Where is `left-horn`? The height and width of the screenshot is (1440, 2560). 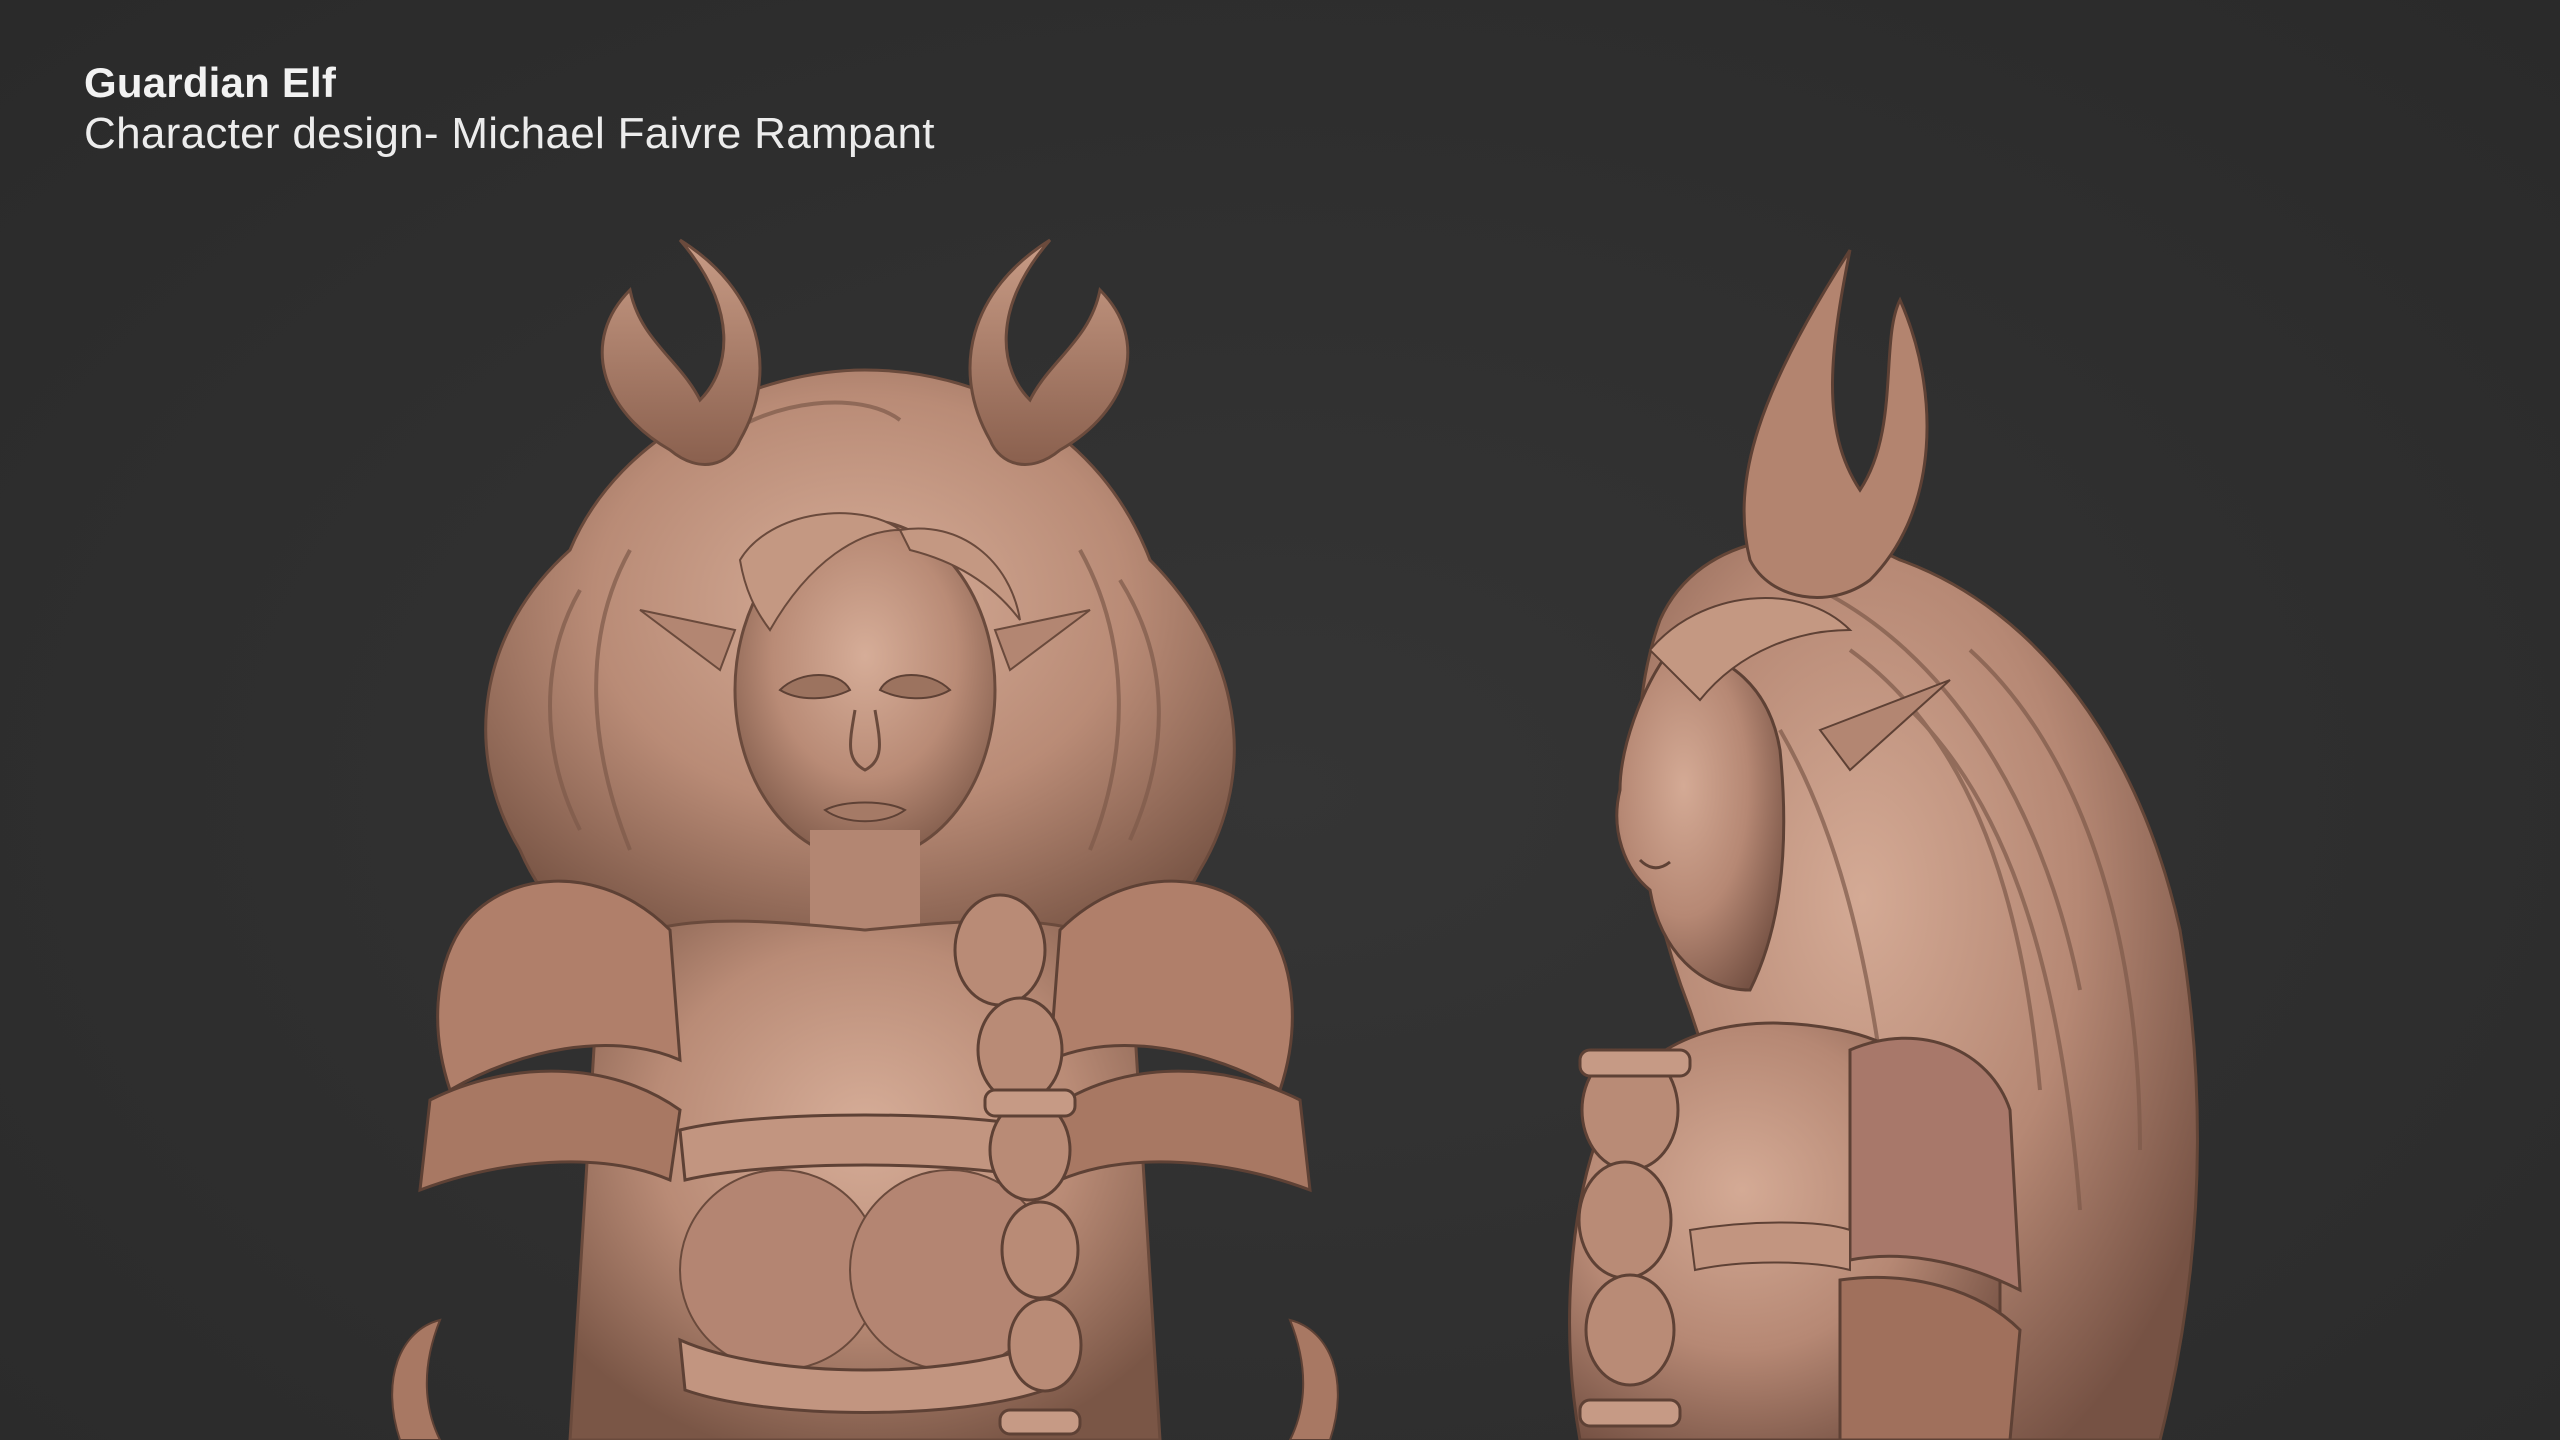 left-horn is located at coordinates (681, 352).